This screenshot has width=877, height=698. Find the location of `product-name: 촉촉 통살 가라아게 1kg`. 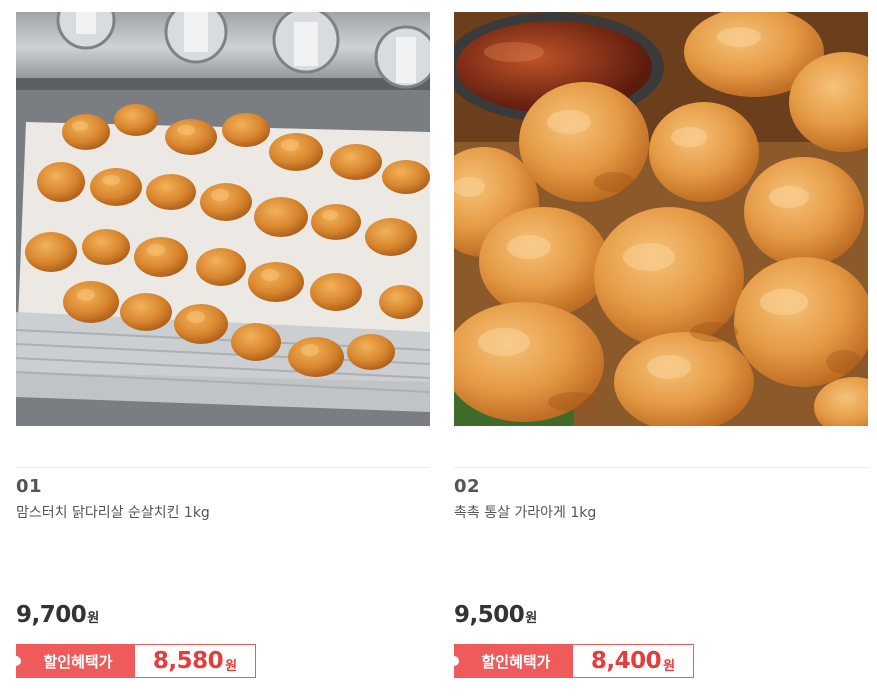

product-name: 촉촉 통살 가라아게 1kg is located at coordinates (525, 512).